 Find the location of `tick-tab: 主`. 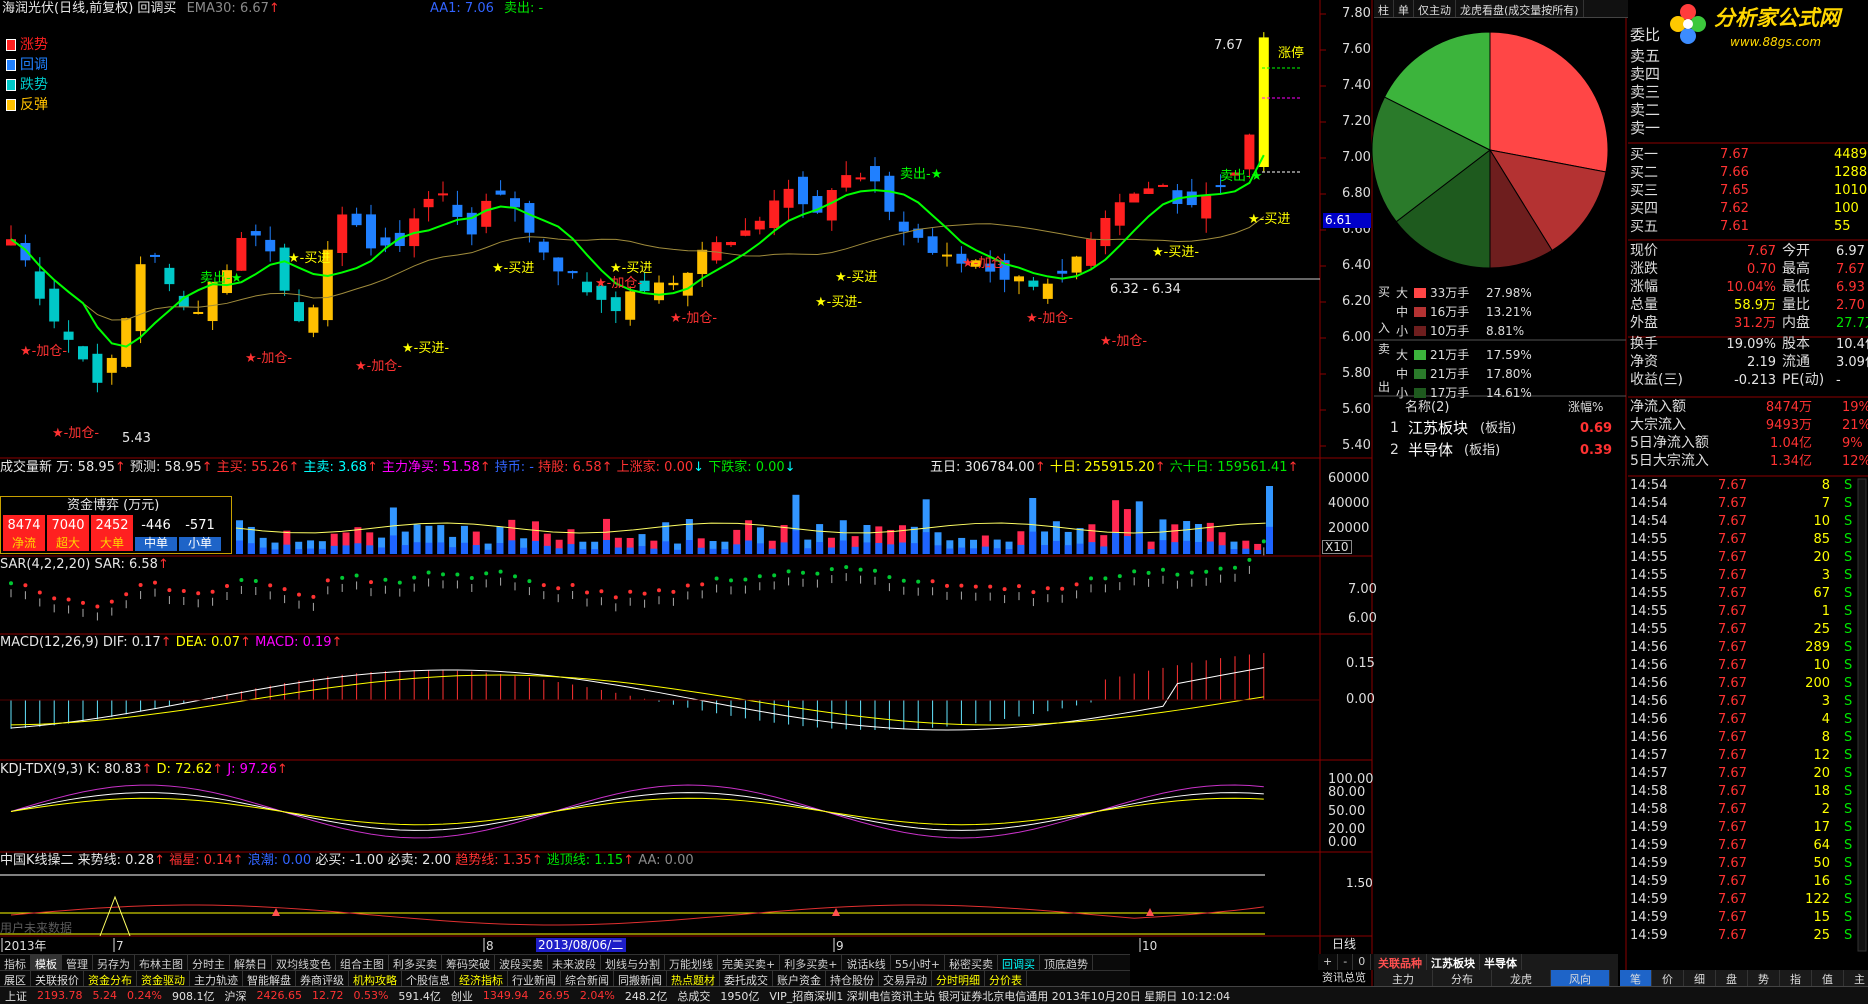

tick-tab: 主 is located at coordinates (1856, 978).